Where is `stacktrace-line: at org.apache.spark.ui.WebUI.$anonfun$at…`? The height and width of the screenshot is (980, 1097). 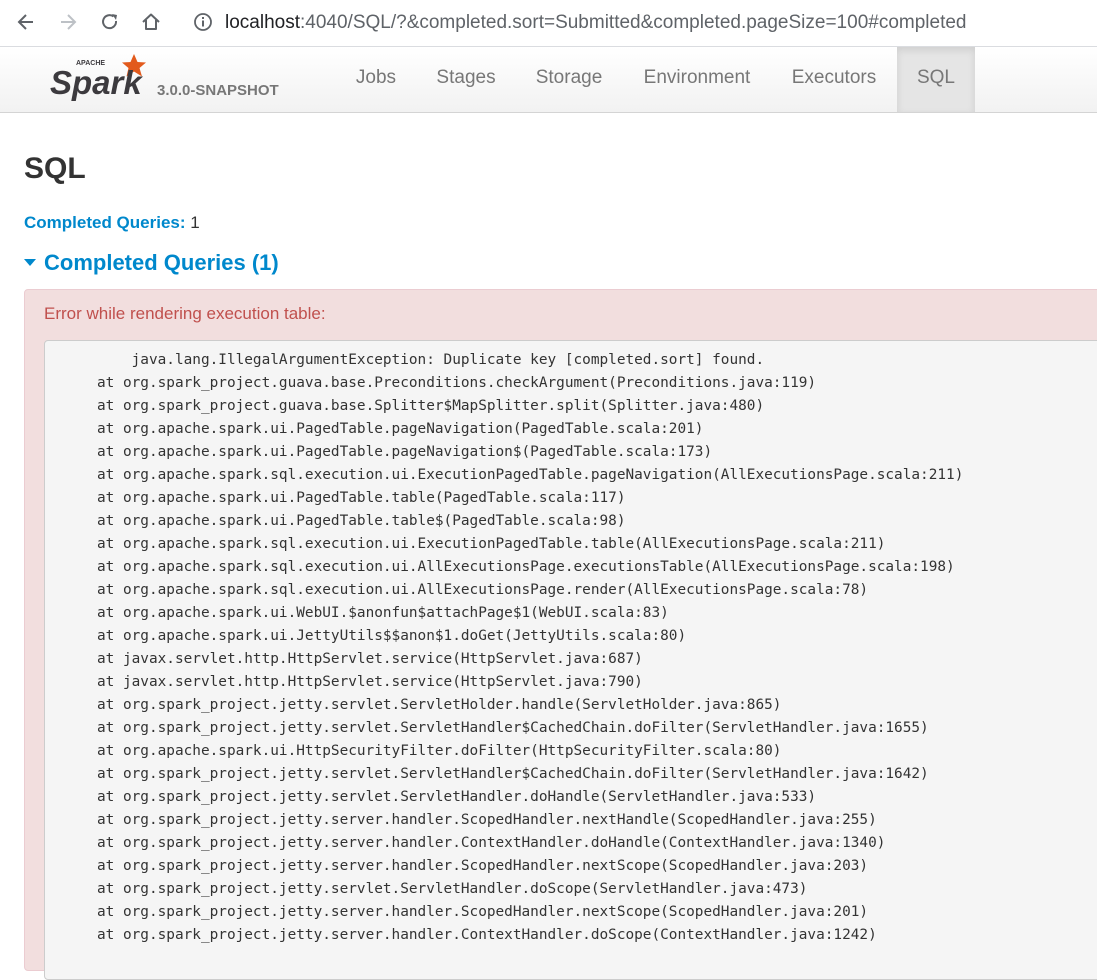
stacktrace-line: at org.apache.spark.ui.WebUI.$anonfun$at… is located at coordinates (357, 613).